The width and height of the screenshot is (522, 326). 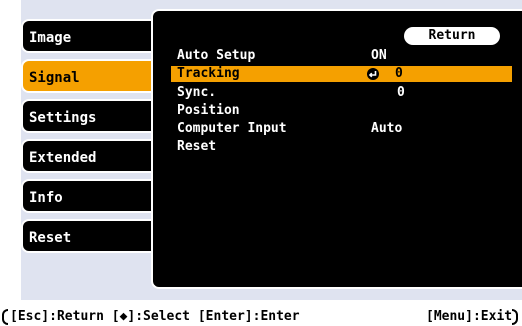 What do you see at coordinates (232, 128) in the screenshot?
I see `row-label: Computer Input` at bounding box center [232, 128].